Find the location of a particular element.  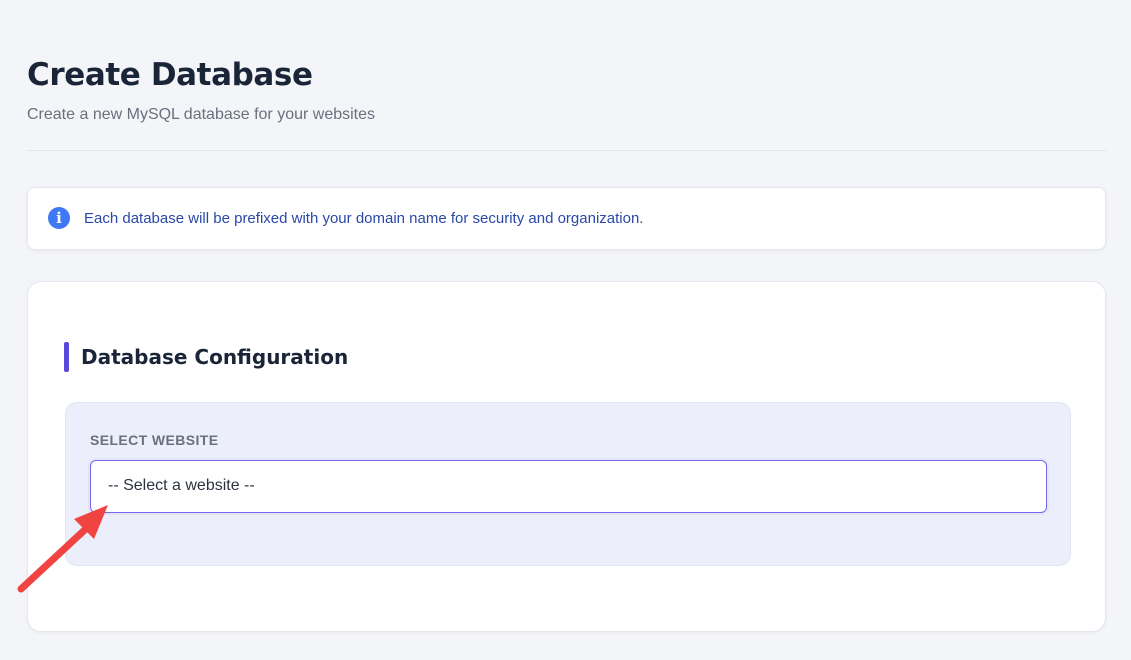

page-title: Create Database is located at coordinates (170, 75).